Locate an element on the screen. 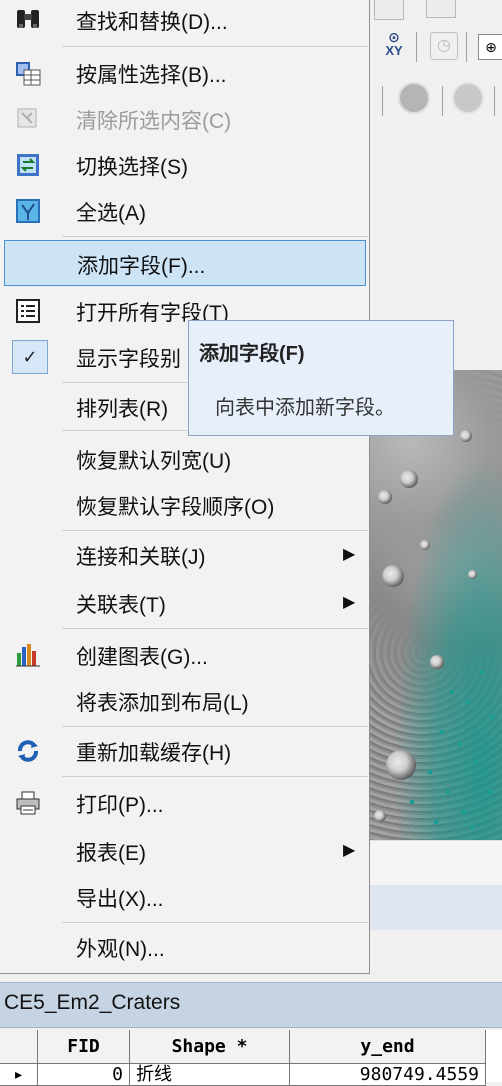  cell-fid: 0 is located at coordinates (84, 1075).